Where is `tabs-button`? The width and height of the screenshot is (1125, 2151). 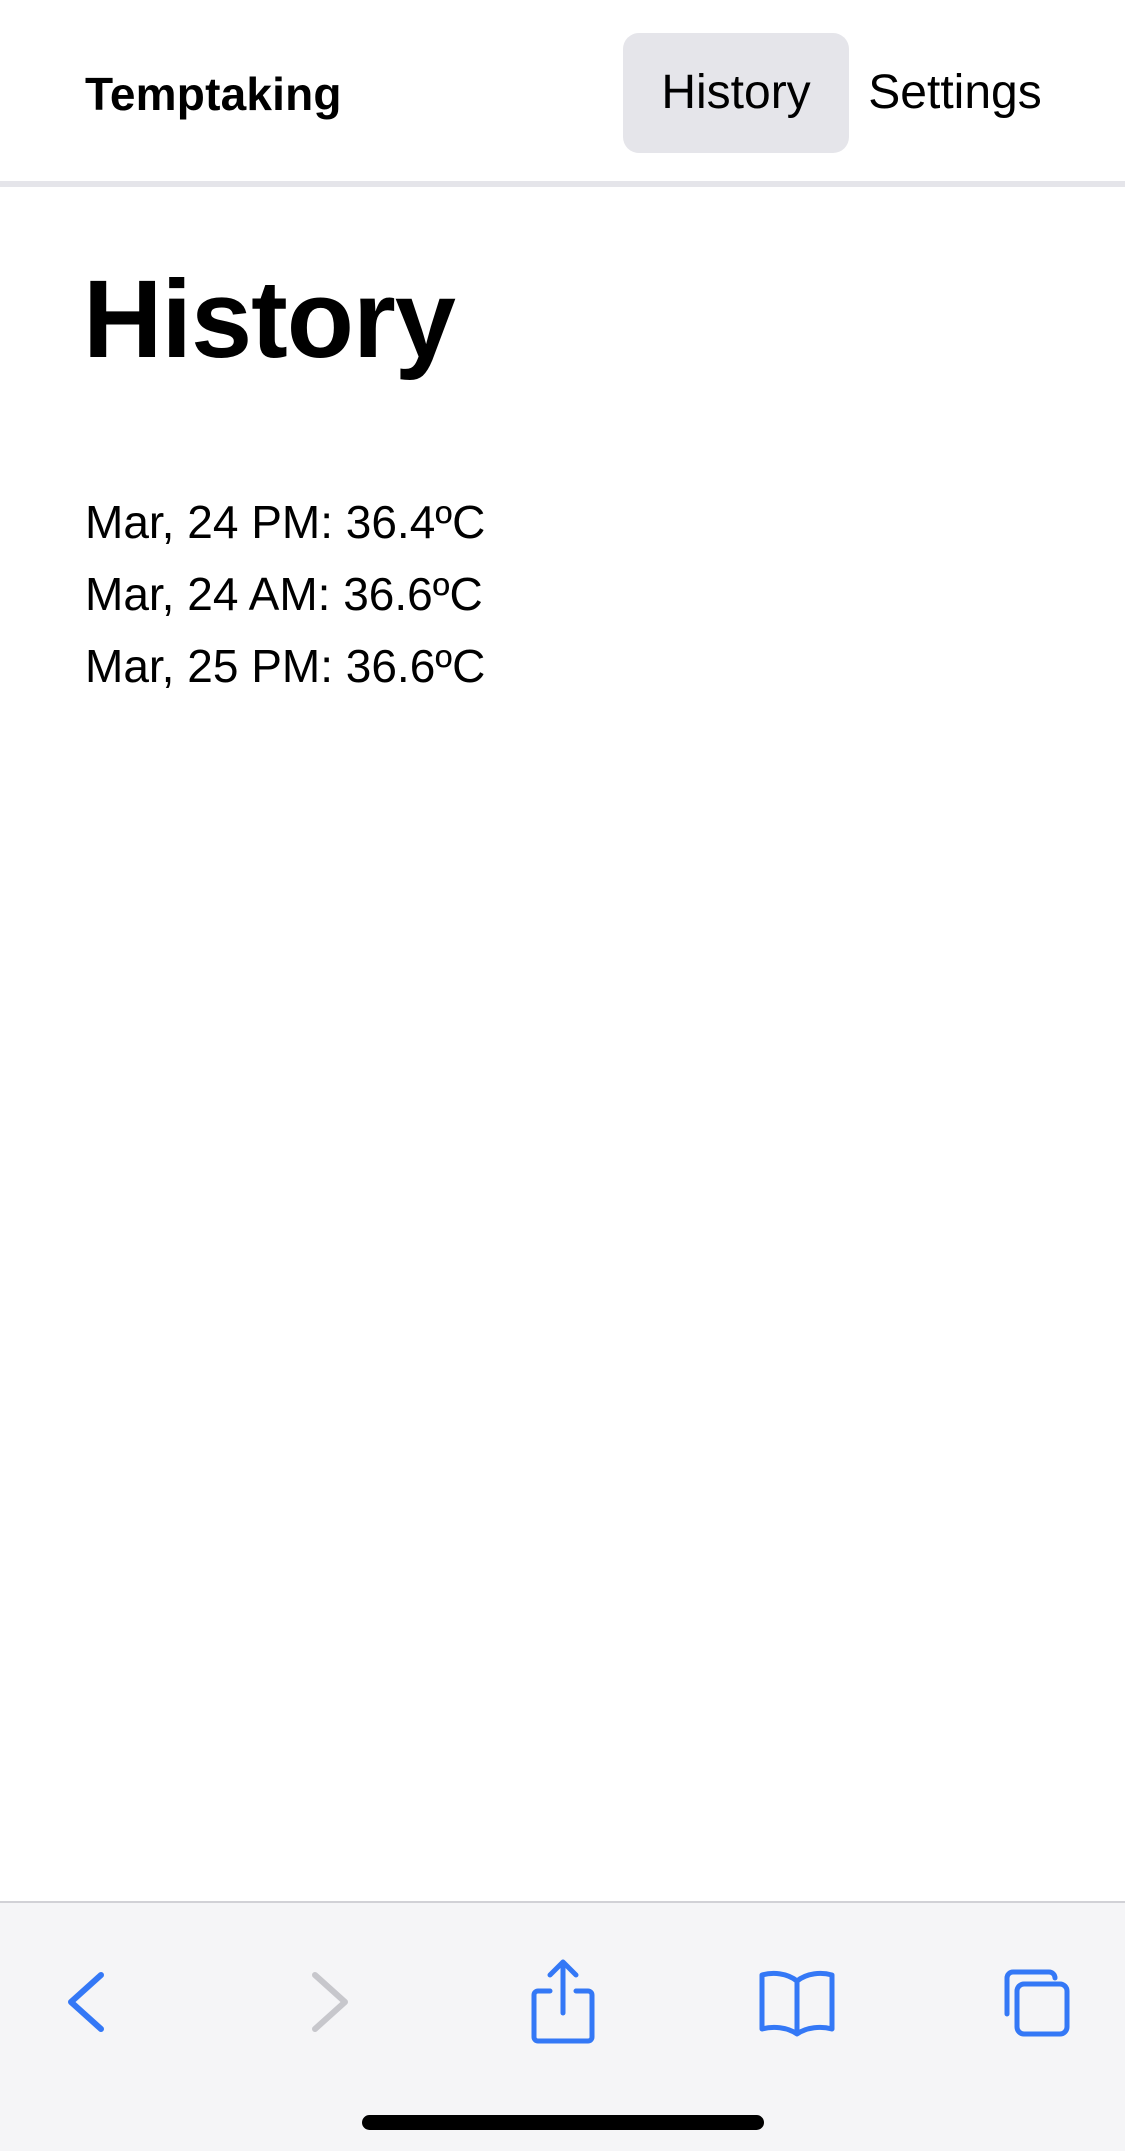 tabs-button is located at coordinates (1035, 2002).